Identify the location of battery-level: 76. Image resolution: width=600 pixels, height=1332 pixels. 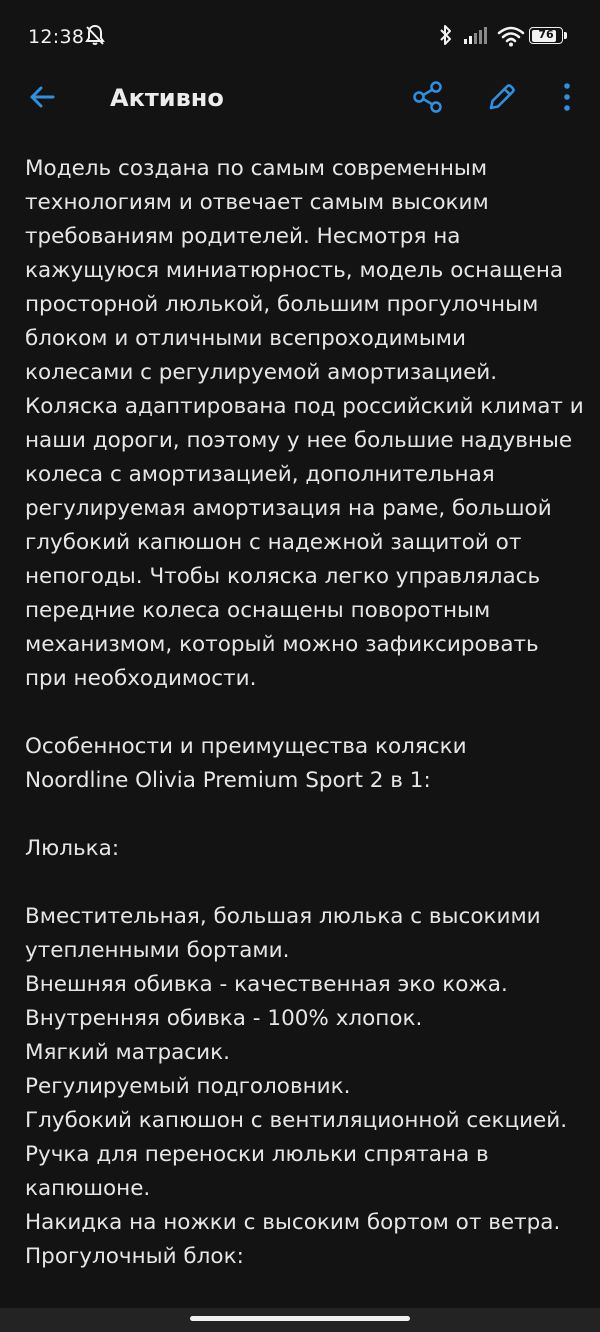
(546, 34).